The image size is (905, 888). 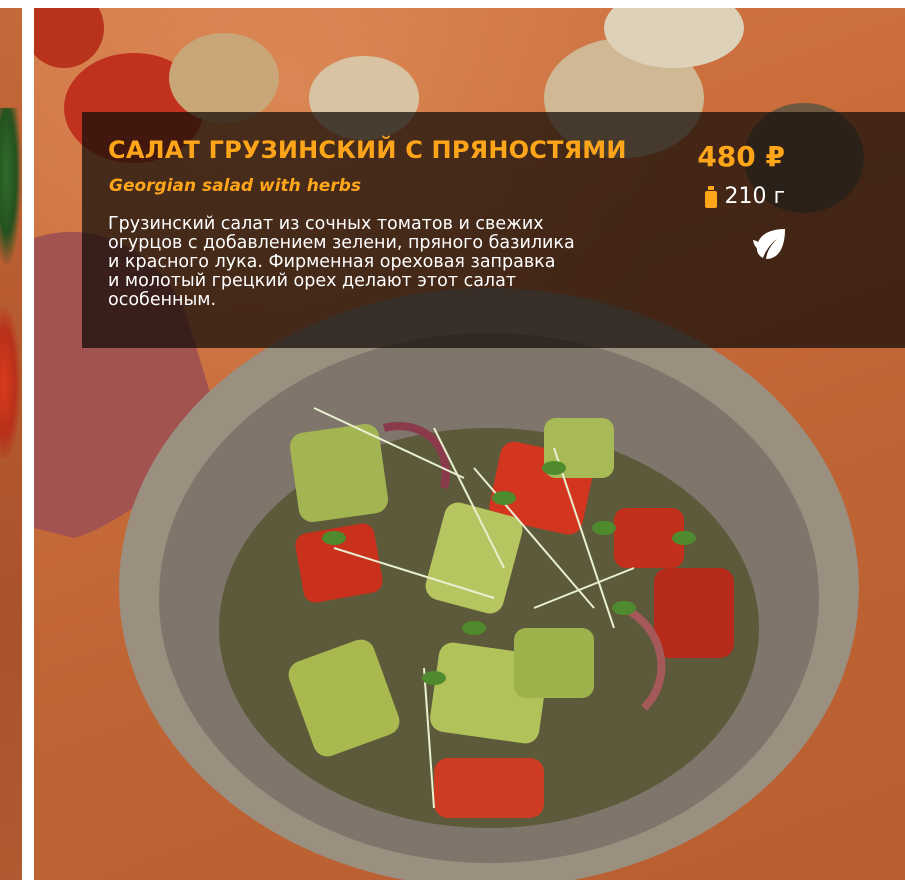 What do you see at coordinates (312, 281) in the screenshot?
I see `description-line: и молотый грецкий орех делают этот салат` at bounding box center [312, 281].